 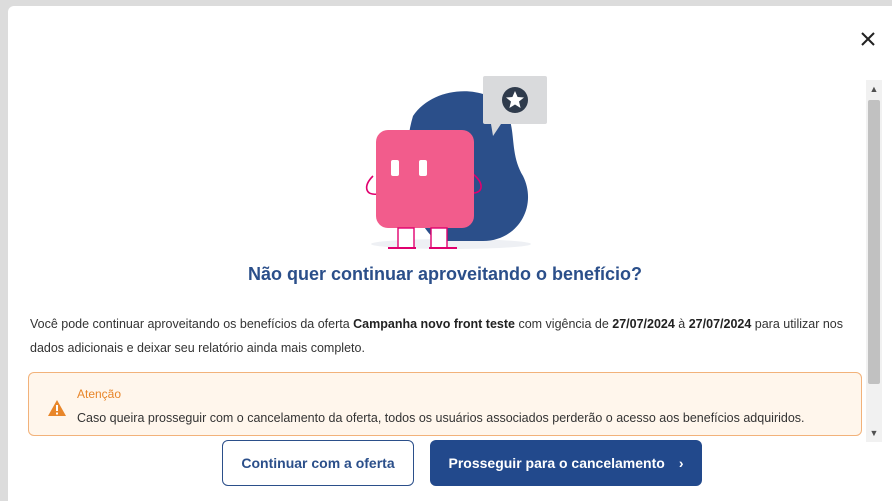 What do you see at coordinates (57, 408) in the screenshot?
I see `warning-icon` at bounding box center [57, 408].